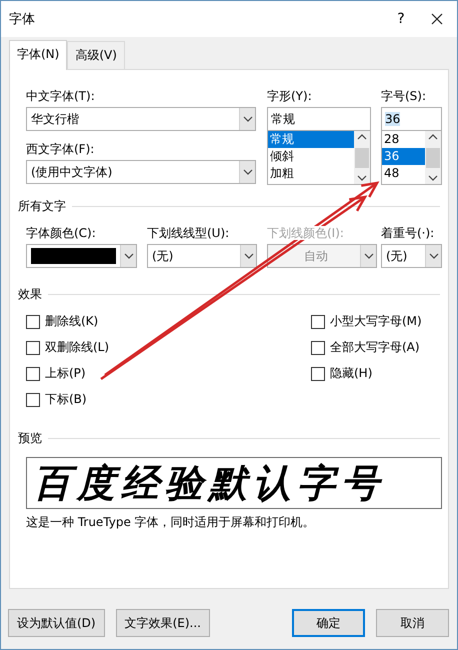 The height and width of the screenshot is (650, 458). Describe the element at coordinates (401, 19) in the screenshot. I see `help-button: ?` at that location.